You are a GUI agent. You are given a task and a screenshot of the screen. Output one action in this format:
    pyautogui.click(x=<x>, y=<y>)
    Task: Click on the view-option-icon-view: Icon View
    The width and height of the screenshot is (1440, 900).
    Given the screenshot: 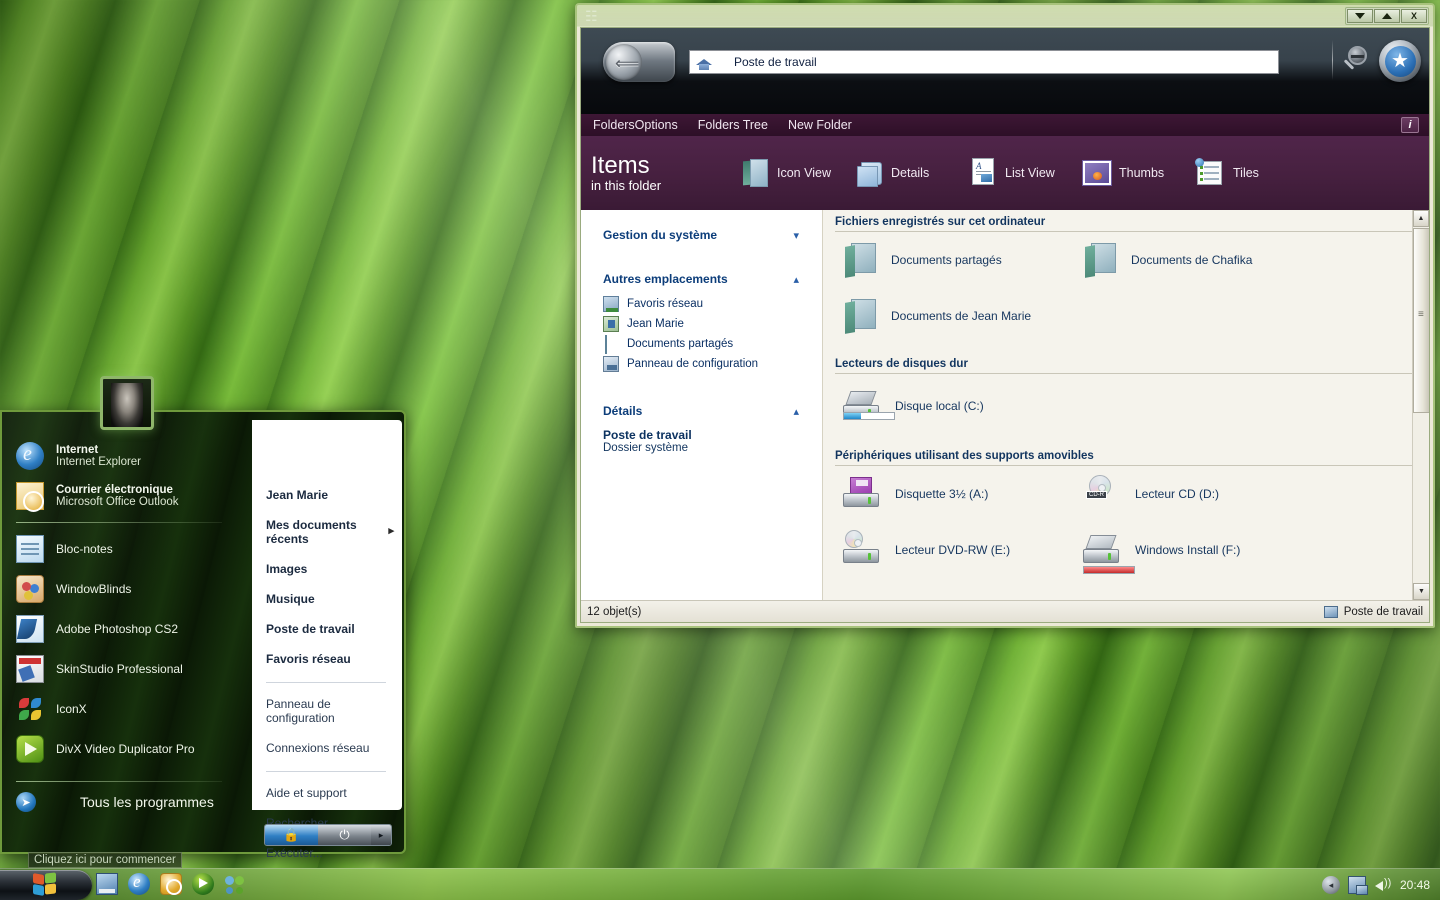 What is the action you would take?
    pyautogui.click(x=798, y=173)
    